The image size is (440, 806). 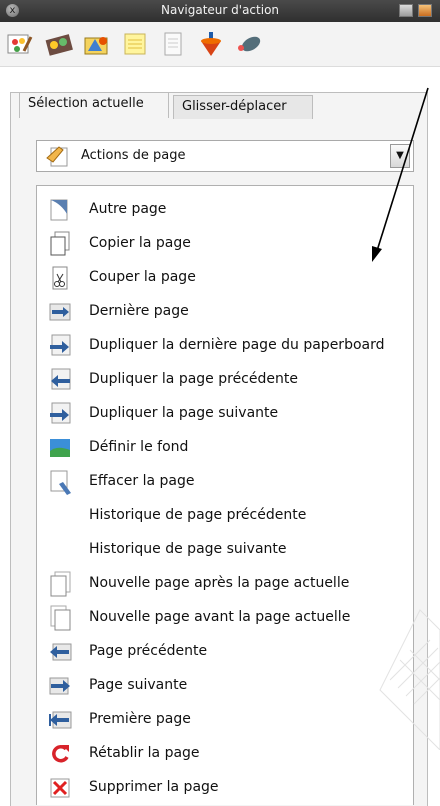 What do you see at coordinates (61, 652) in the screenshot?
I see `previous-page-icon` at bounding box center [61, 652].